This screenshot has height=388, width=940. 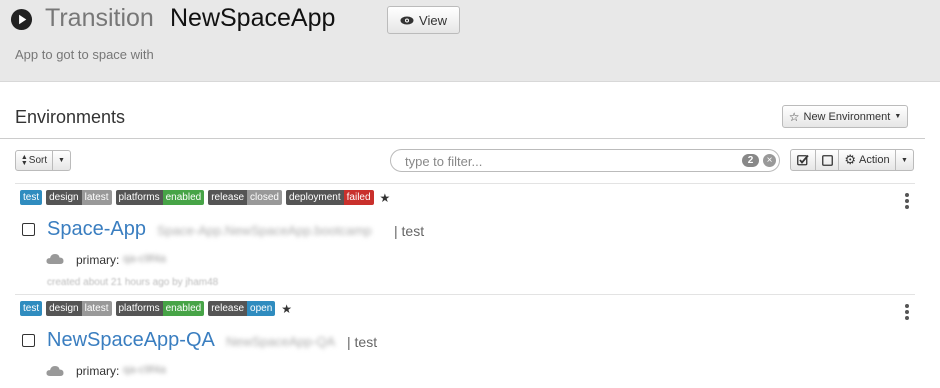 I want to click on page-subtitle: App to got to space with, so click(x=84, y=54).